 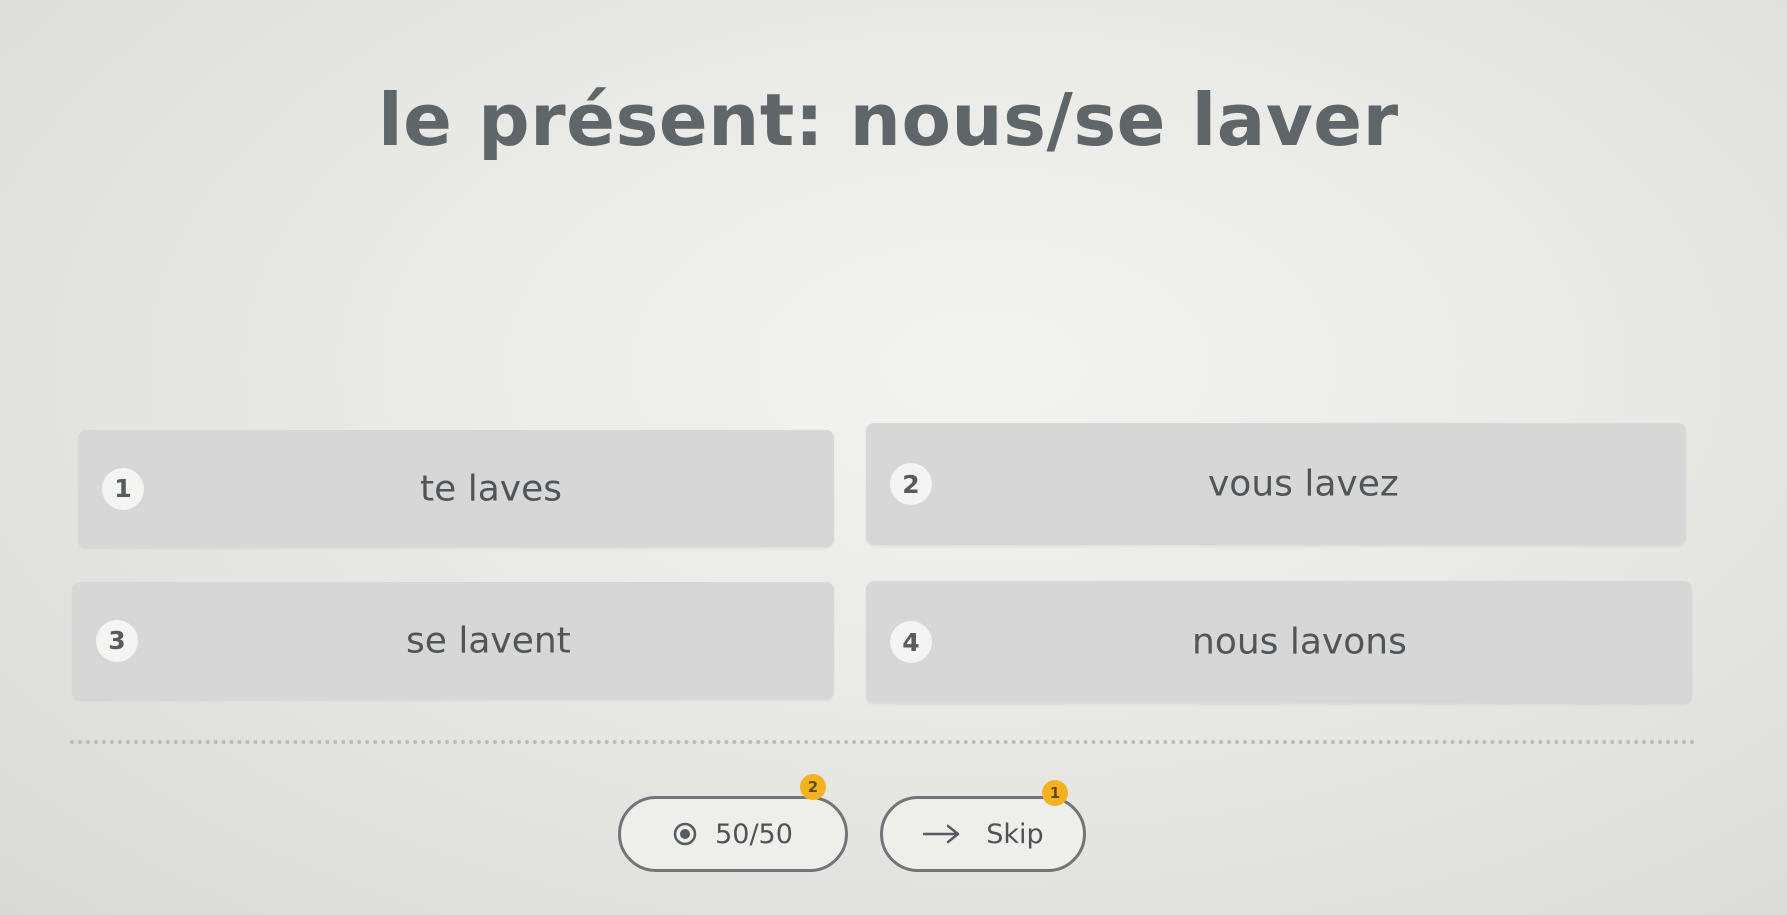 What do you see at coordinates (813, 787) in the screenshot?
I see `fifty-fifty-count-badge: 2` at bounding box center [813, 787].